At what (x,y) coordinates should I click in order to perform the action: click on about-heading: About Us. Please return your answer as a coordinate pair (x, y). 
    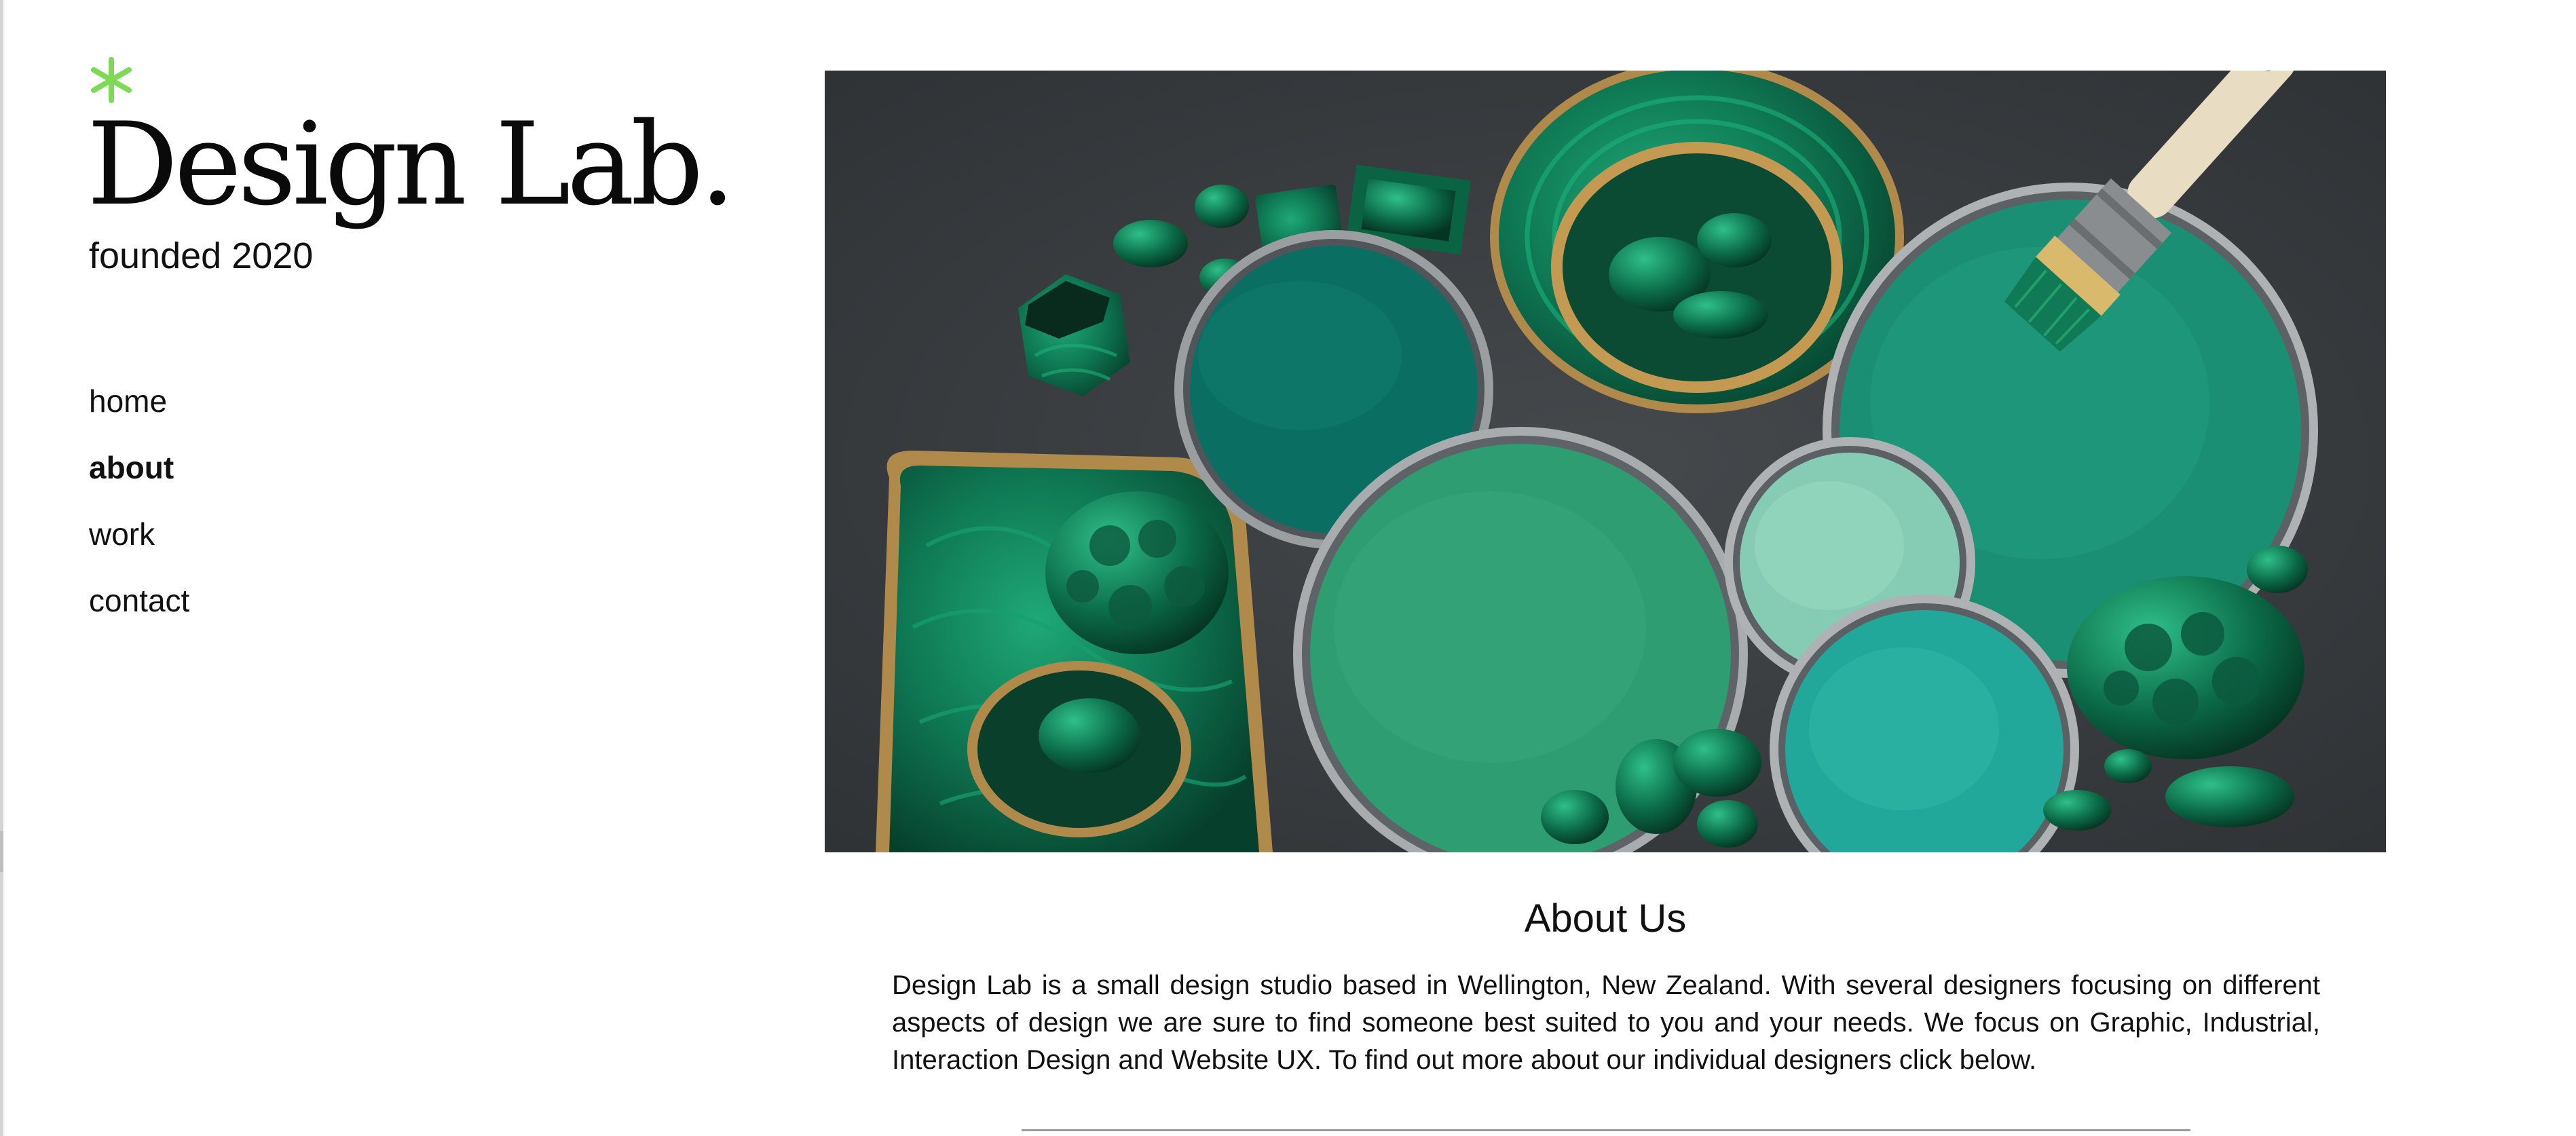
    Looking at the image, I should click on (1606, 919).